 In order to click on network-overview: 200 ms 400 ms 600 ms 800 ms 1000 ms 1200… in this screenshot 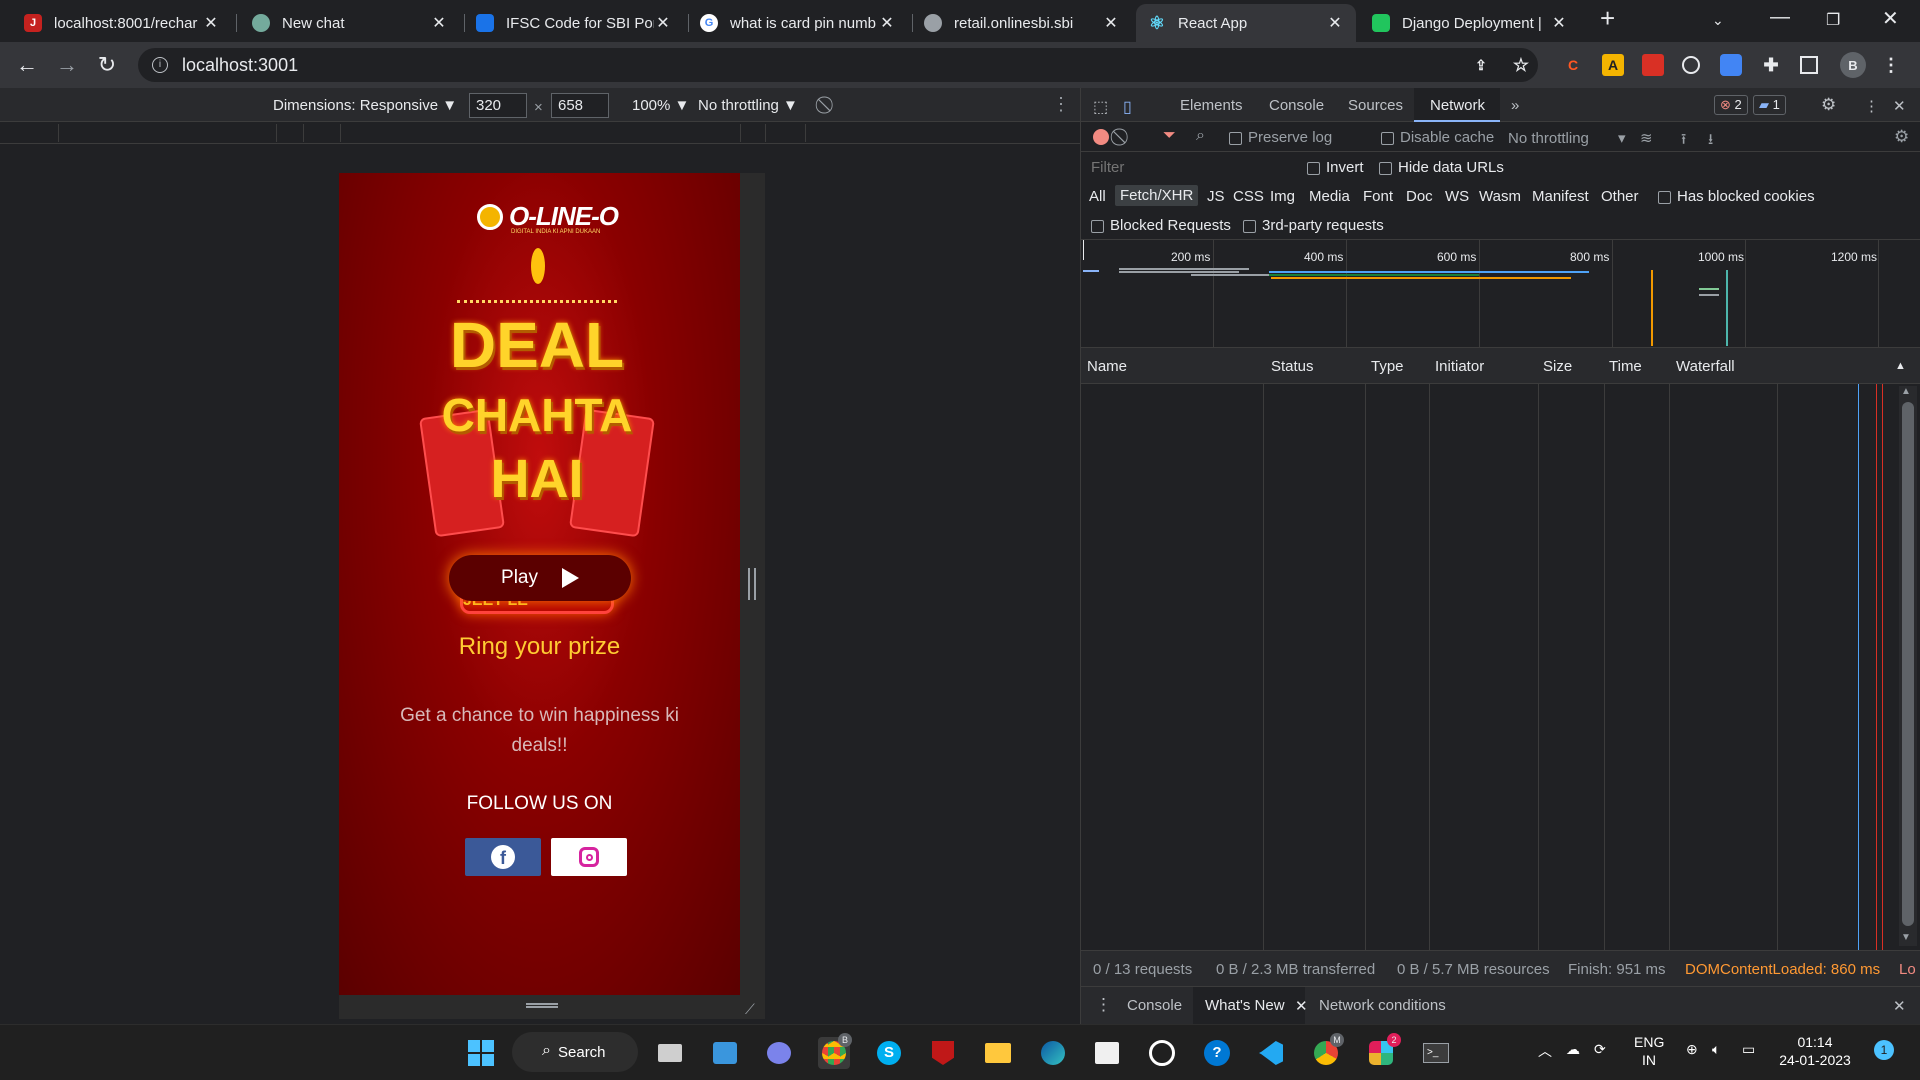, I will do `click(1500, 294)`.